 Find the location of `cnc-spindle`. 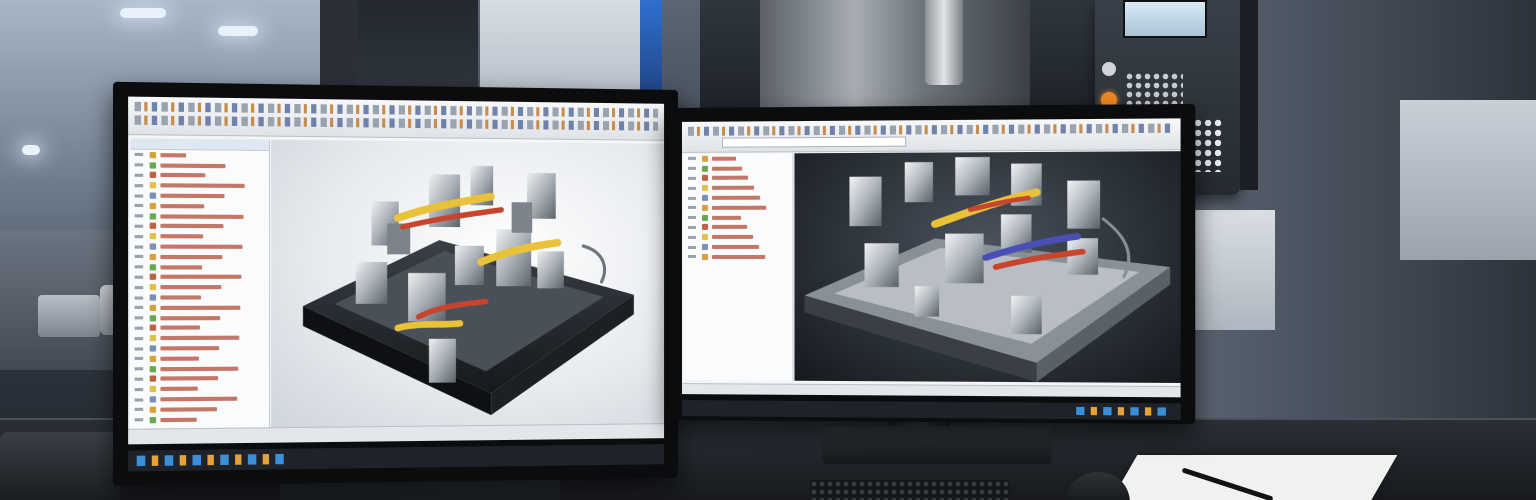

cnc-spindle is located at coordinates (944, 42).